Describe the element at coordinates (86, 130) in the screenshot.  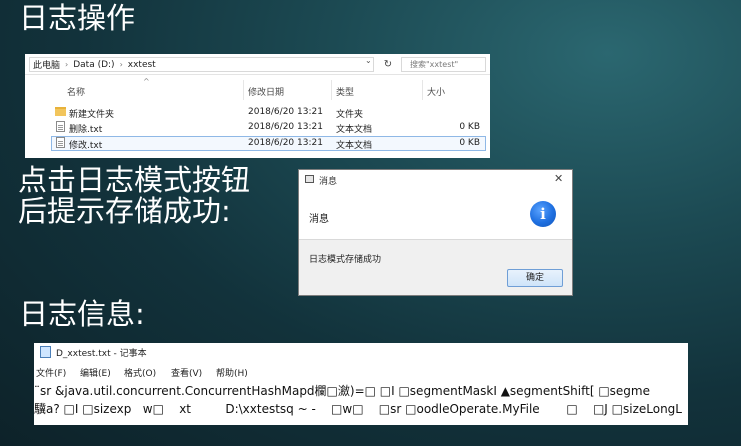
I see `file-name: 删除.txt` at that location.